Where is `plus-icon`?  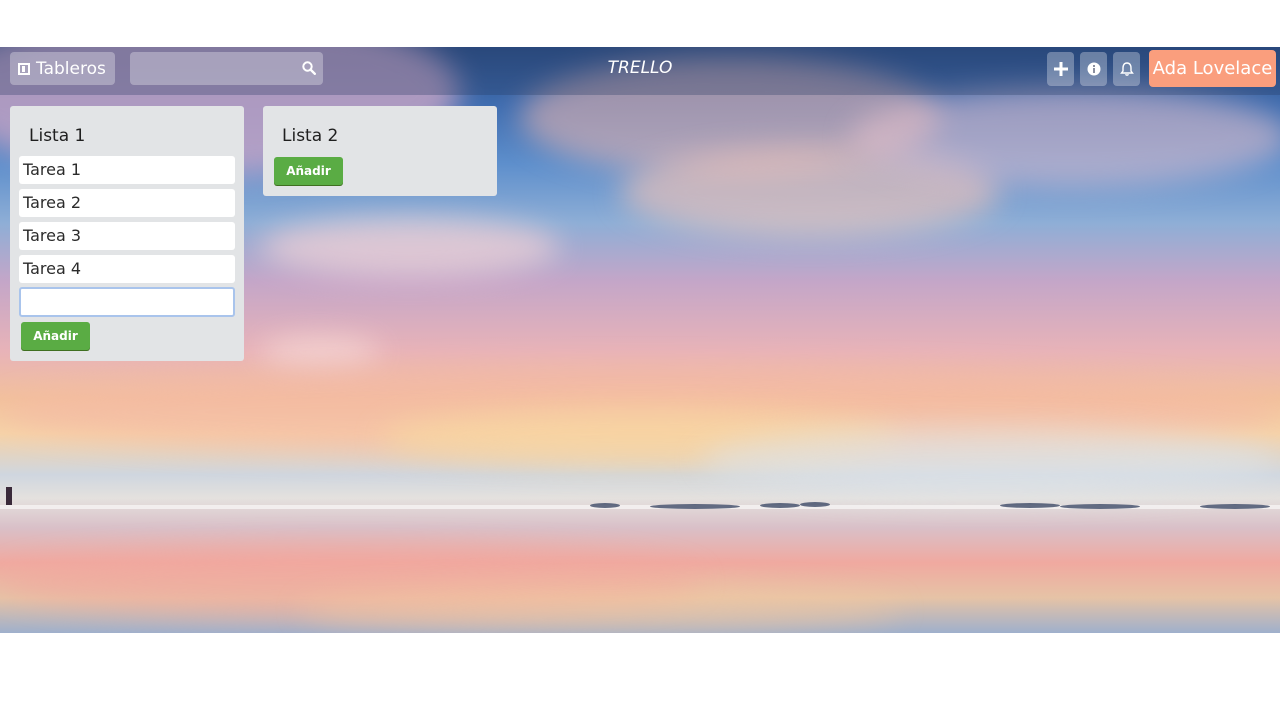 plus-icon is located at coordinates (1060, 69).